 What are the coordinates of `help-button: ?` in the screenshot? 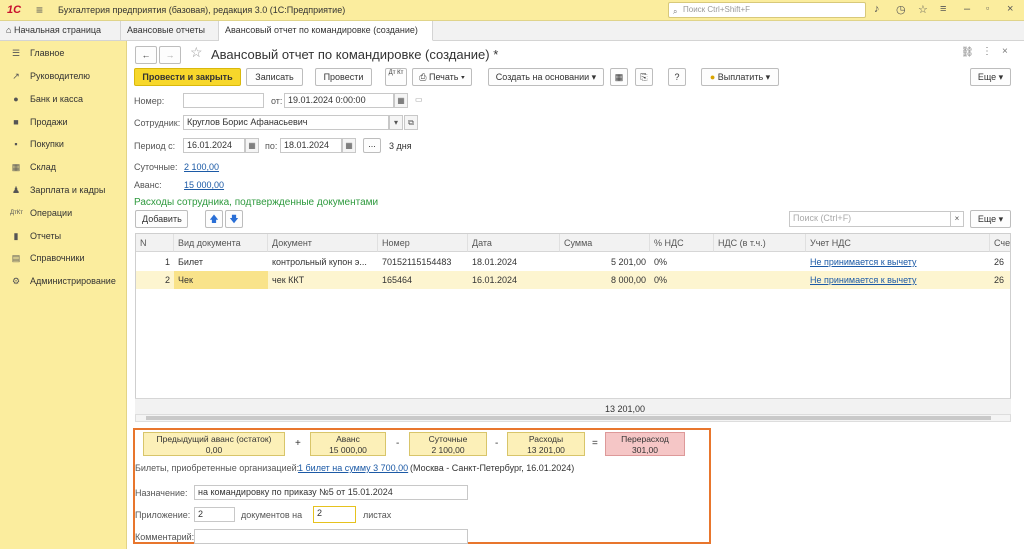 It's located at (677, 77).